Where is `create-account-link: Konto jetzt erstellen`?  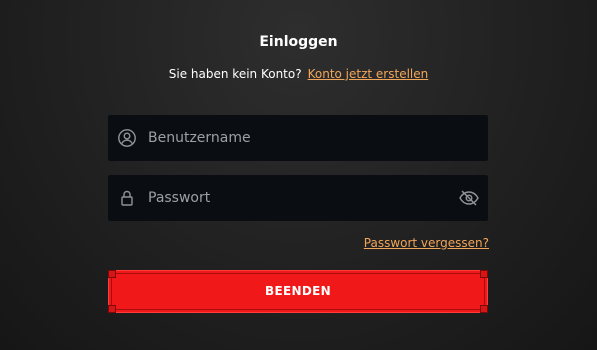
create-account-link: Konto jetzt erstellen is located at coordinates (368, 74).